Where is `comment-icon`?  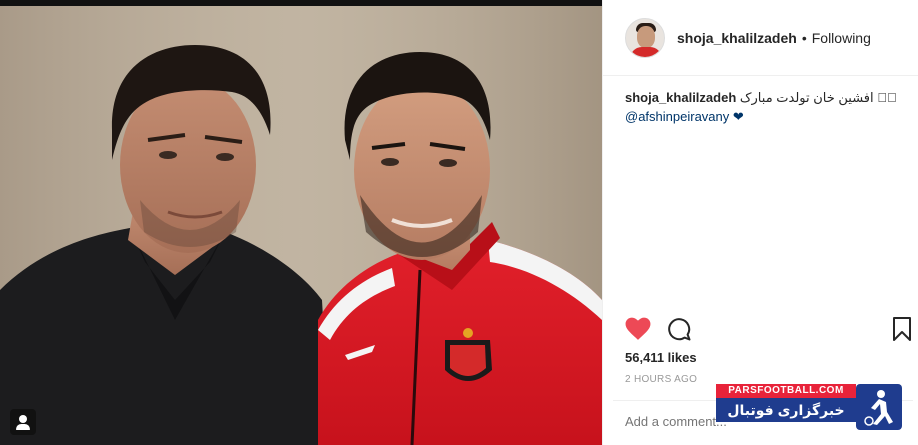 comment-icon is located at coordinates (679, 329).